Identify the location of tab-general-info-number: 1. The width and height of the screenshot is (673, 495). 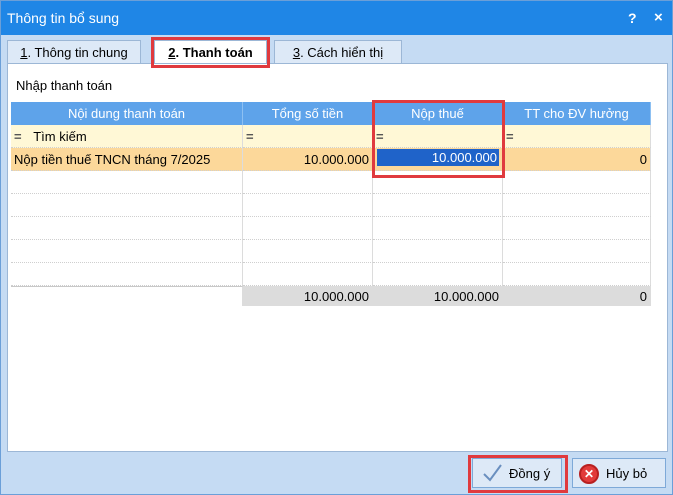
(24, 52).